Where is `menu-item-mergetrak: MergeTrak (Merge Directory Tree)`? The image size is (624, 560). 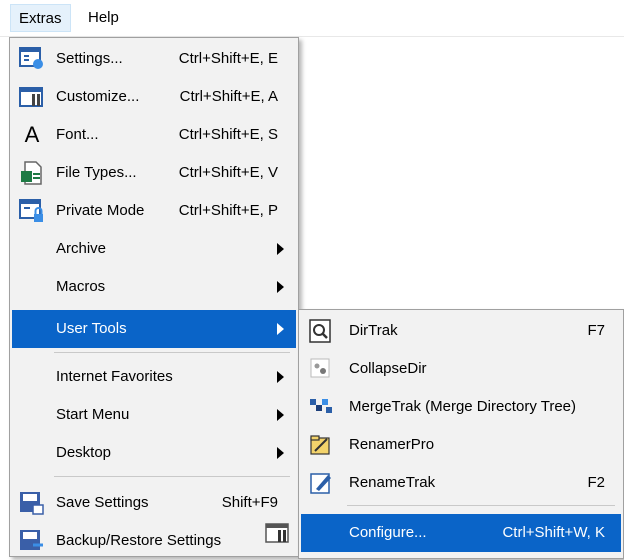
menu-item-mergetrak: MergeTrak (Merge Directory Tree) is located at coordinates (461, 407).